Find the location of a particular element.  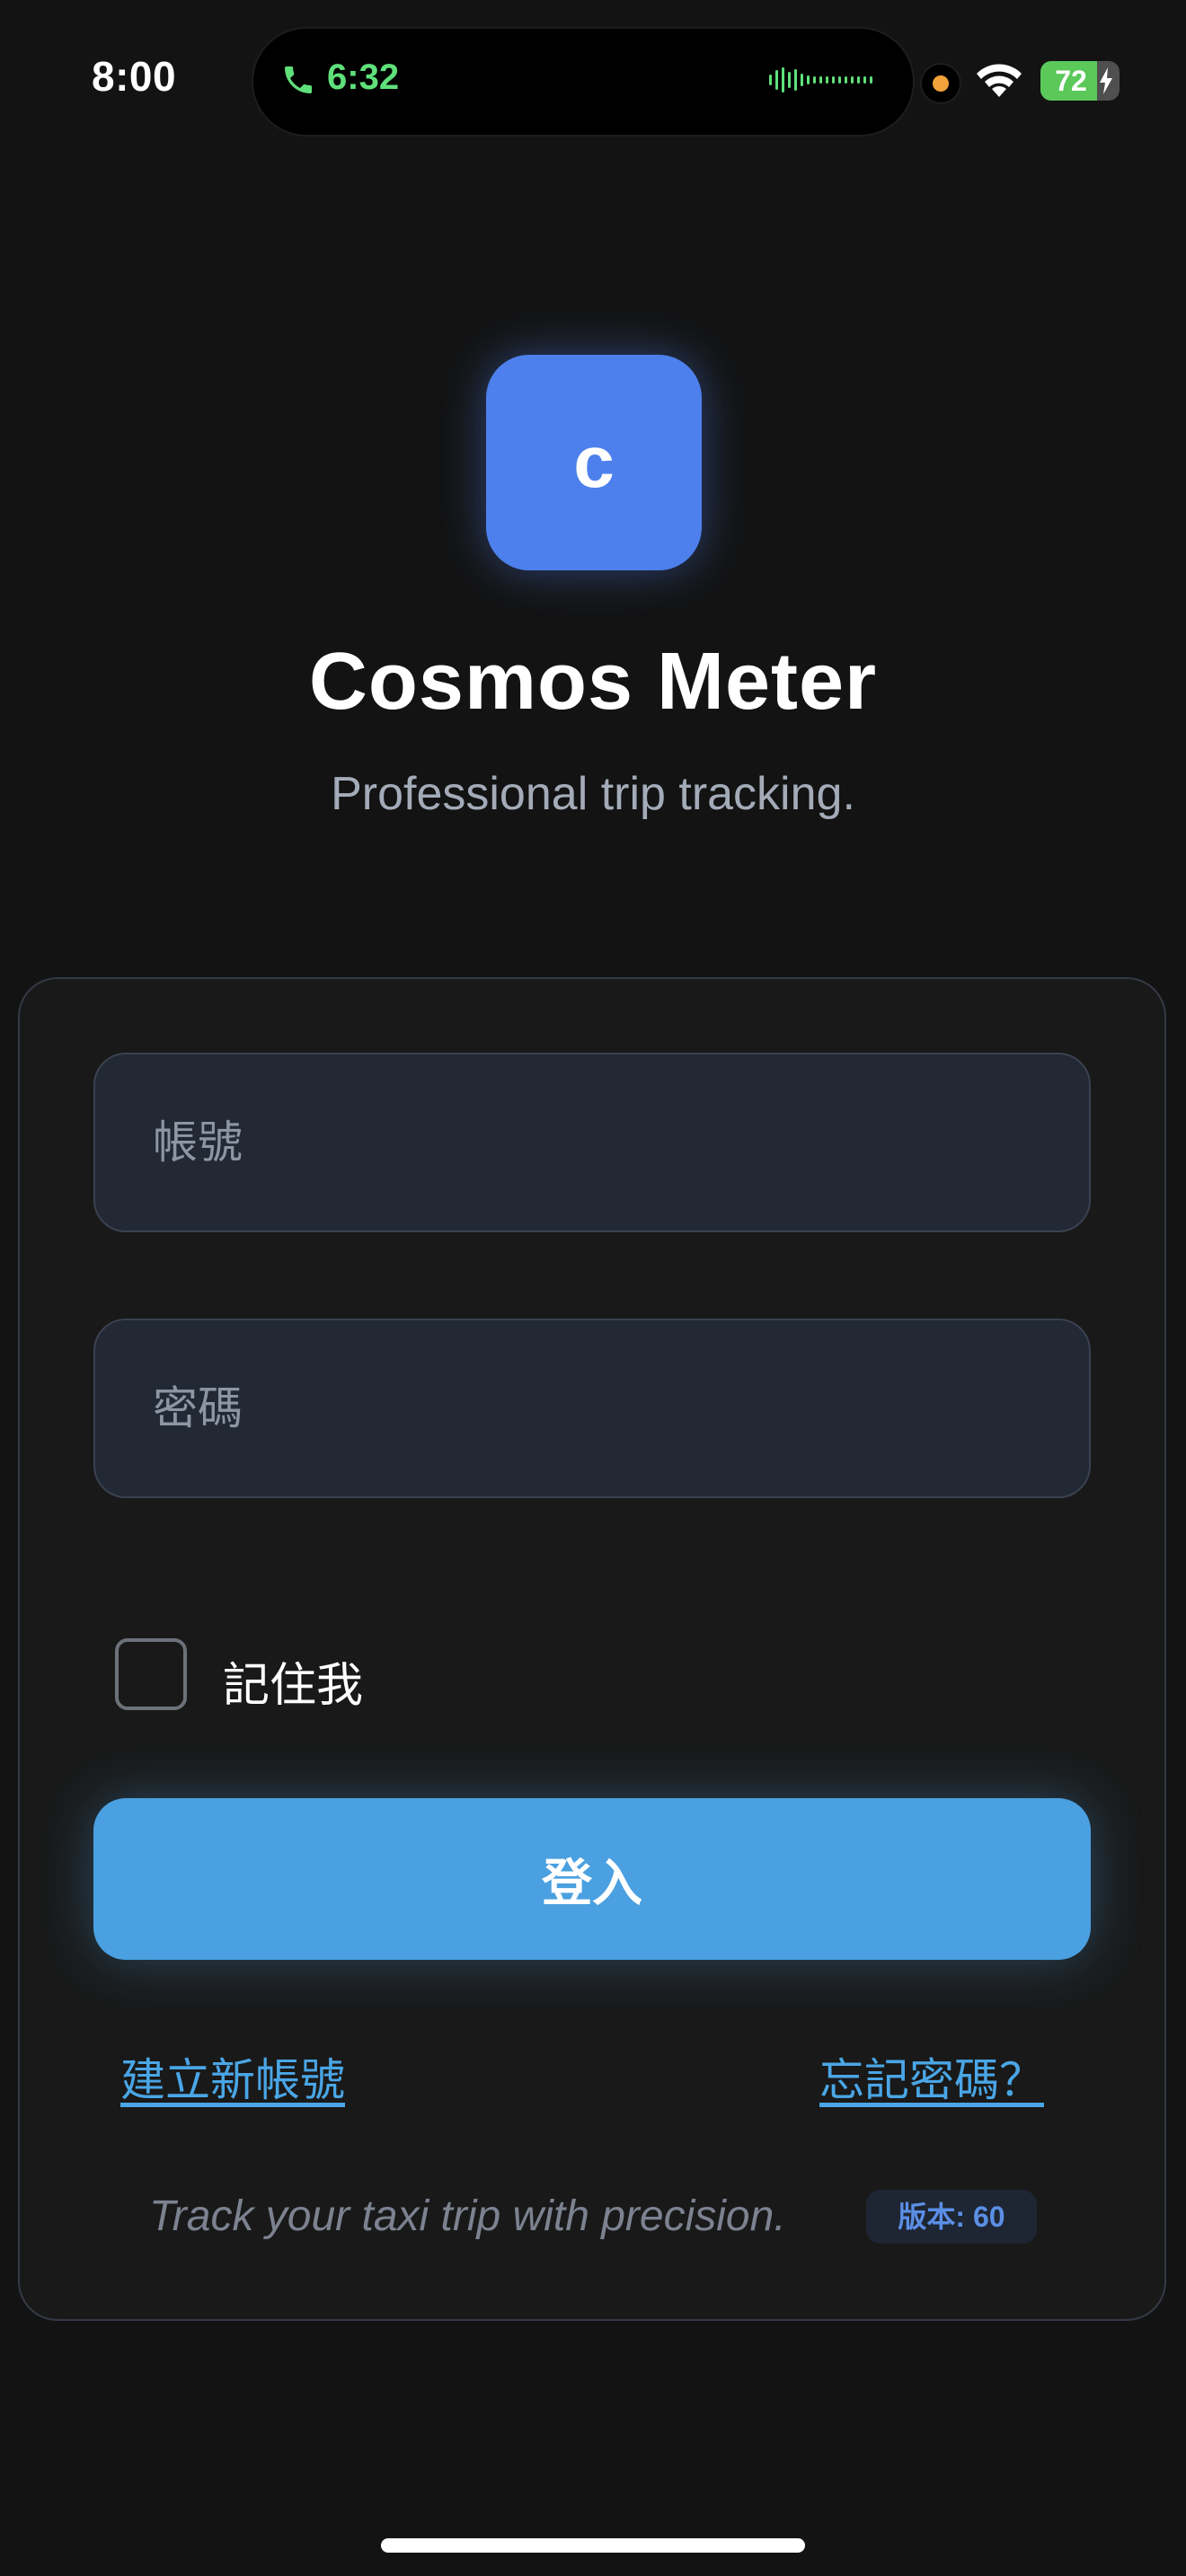

wifi-icon is located at coordinates (999, 80).